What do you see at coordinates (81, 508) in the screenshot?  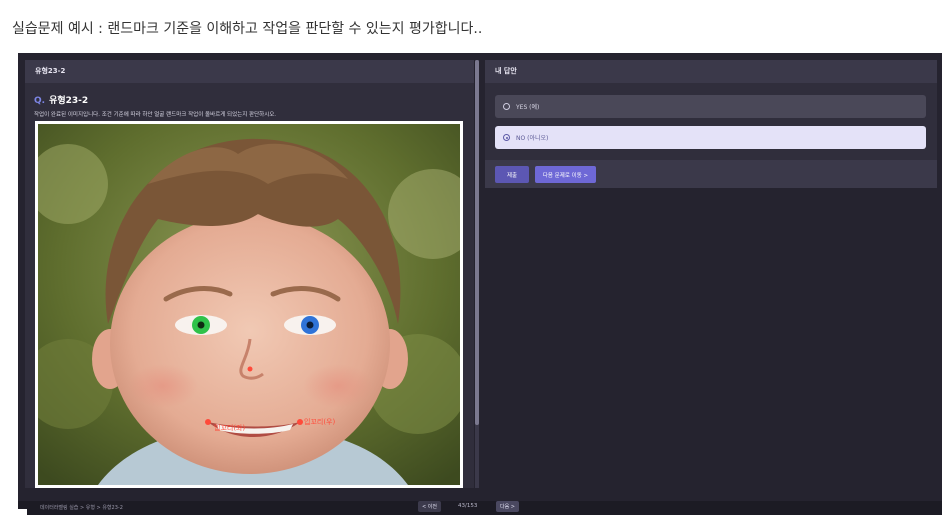 I see `breadcrumb: 데이터라벨링 실습 > 유형 > 유형23-2` at bounding box center [81, 508].